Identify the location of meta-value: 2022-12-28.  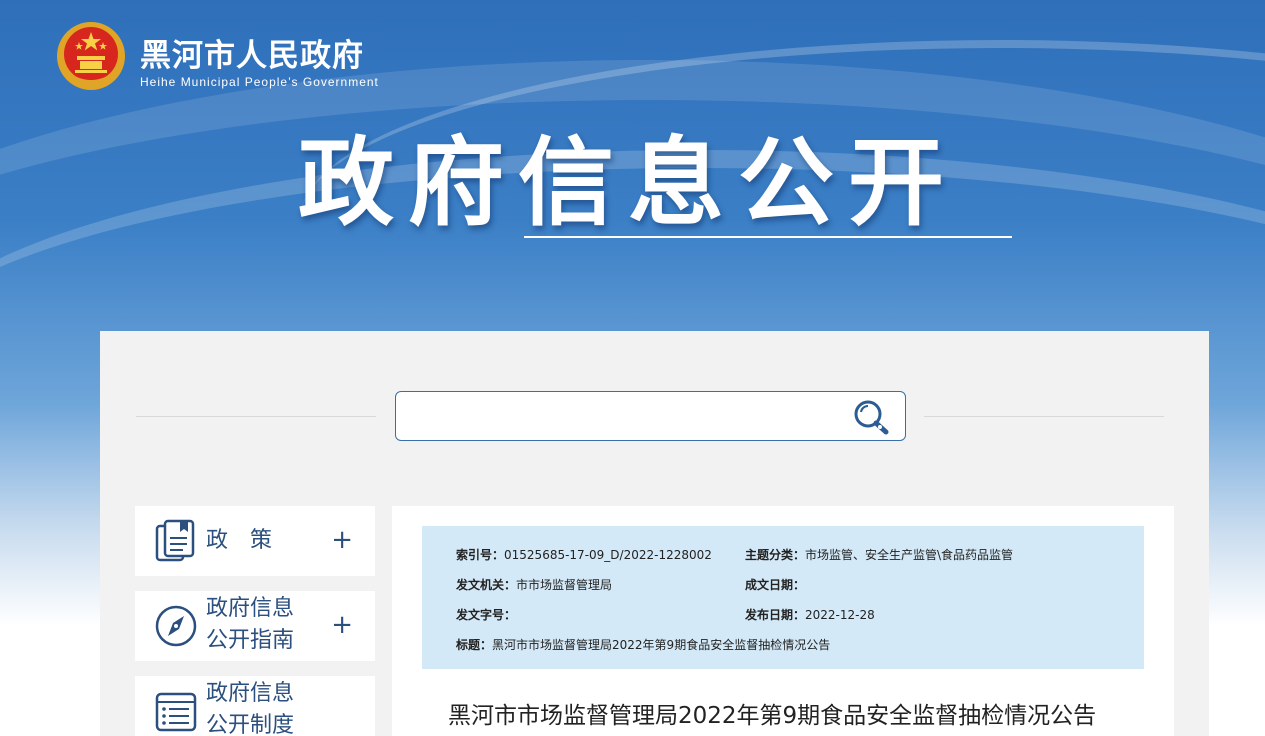
(840, 615).